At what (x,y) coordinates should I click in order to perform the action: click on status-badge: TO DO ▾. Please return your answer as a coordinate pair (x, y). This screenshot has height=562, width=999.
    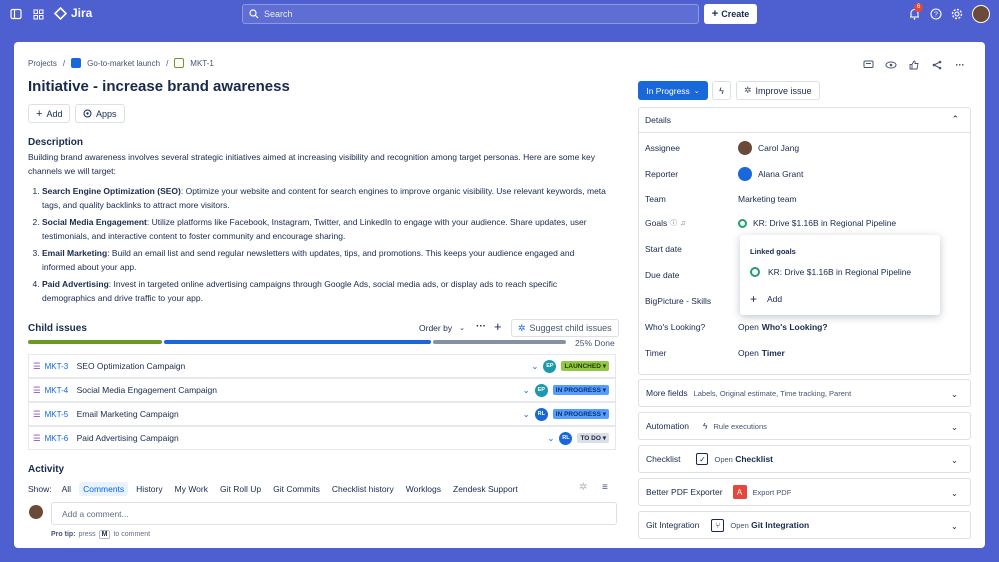
    Looking at the image, I should click on (593, 438).